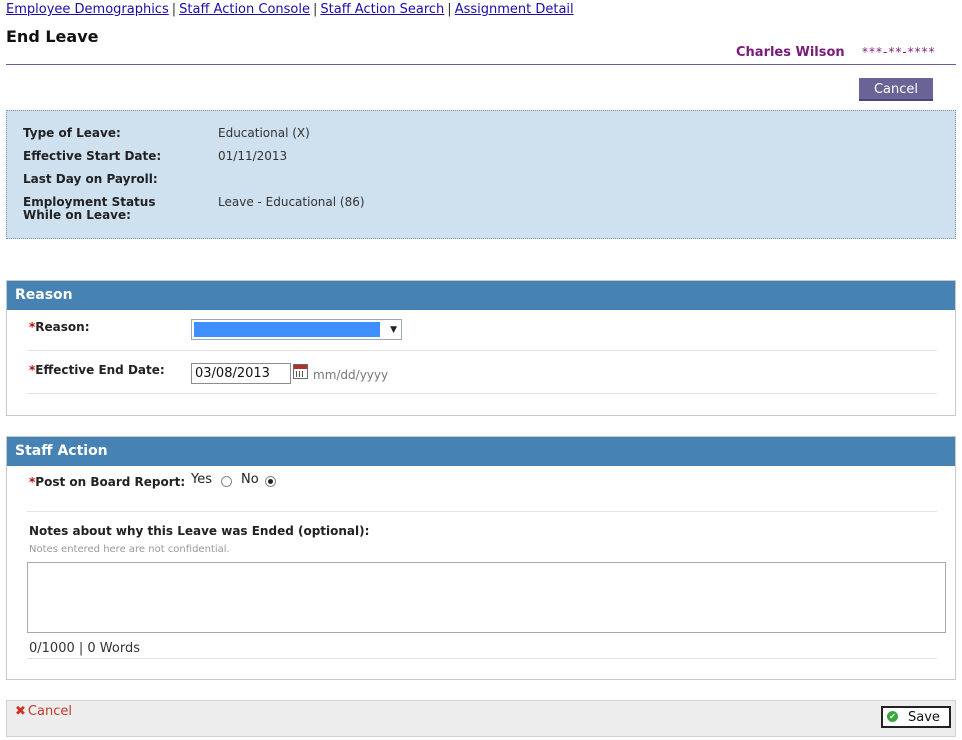  Describe the element at coordinates (481, 295) in the screenshot. I see `reason-section-header: Reason` at that location.